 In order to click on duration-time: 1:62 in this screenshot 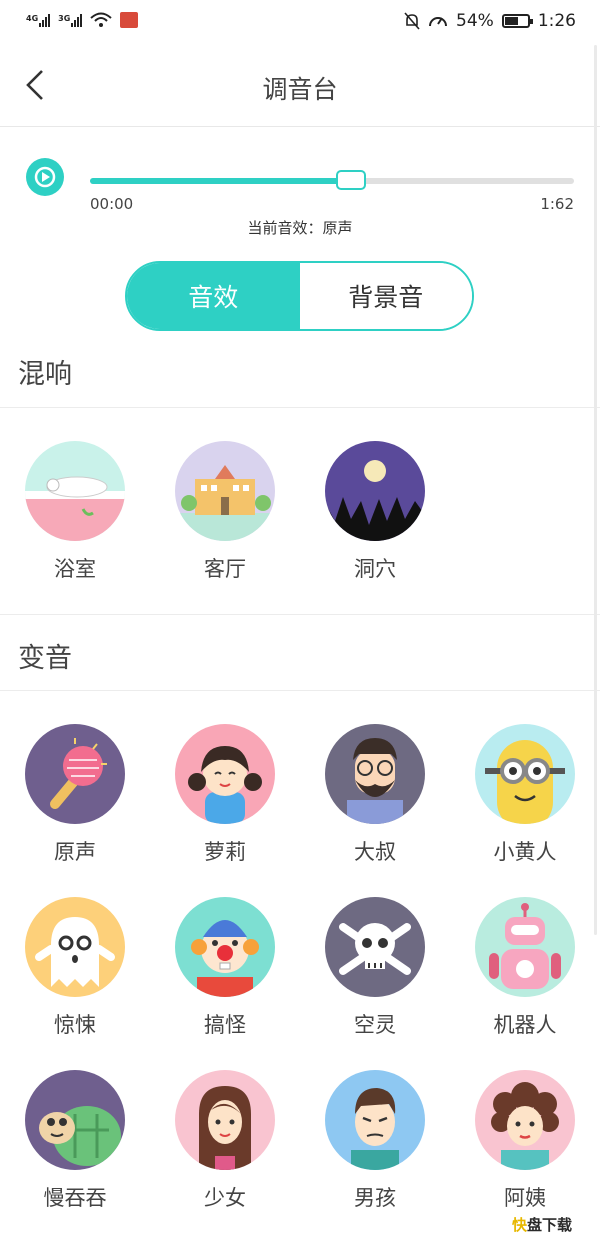, I will do `click(557, 204)`.